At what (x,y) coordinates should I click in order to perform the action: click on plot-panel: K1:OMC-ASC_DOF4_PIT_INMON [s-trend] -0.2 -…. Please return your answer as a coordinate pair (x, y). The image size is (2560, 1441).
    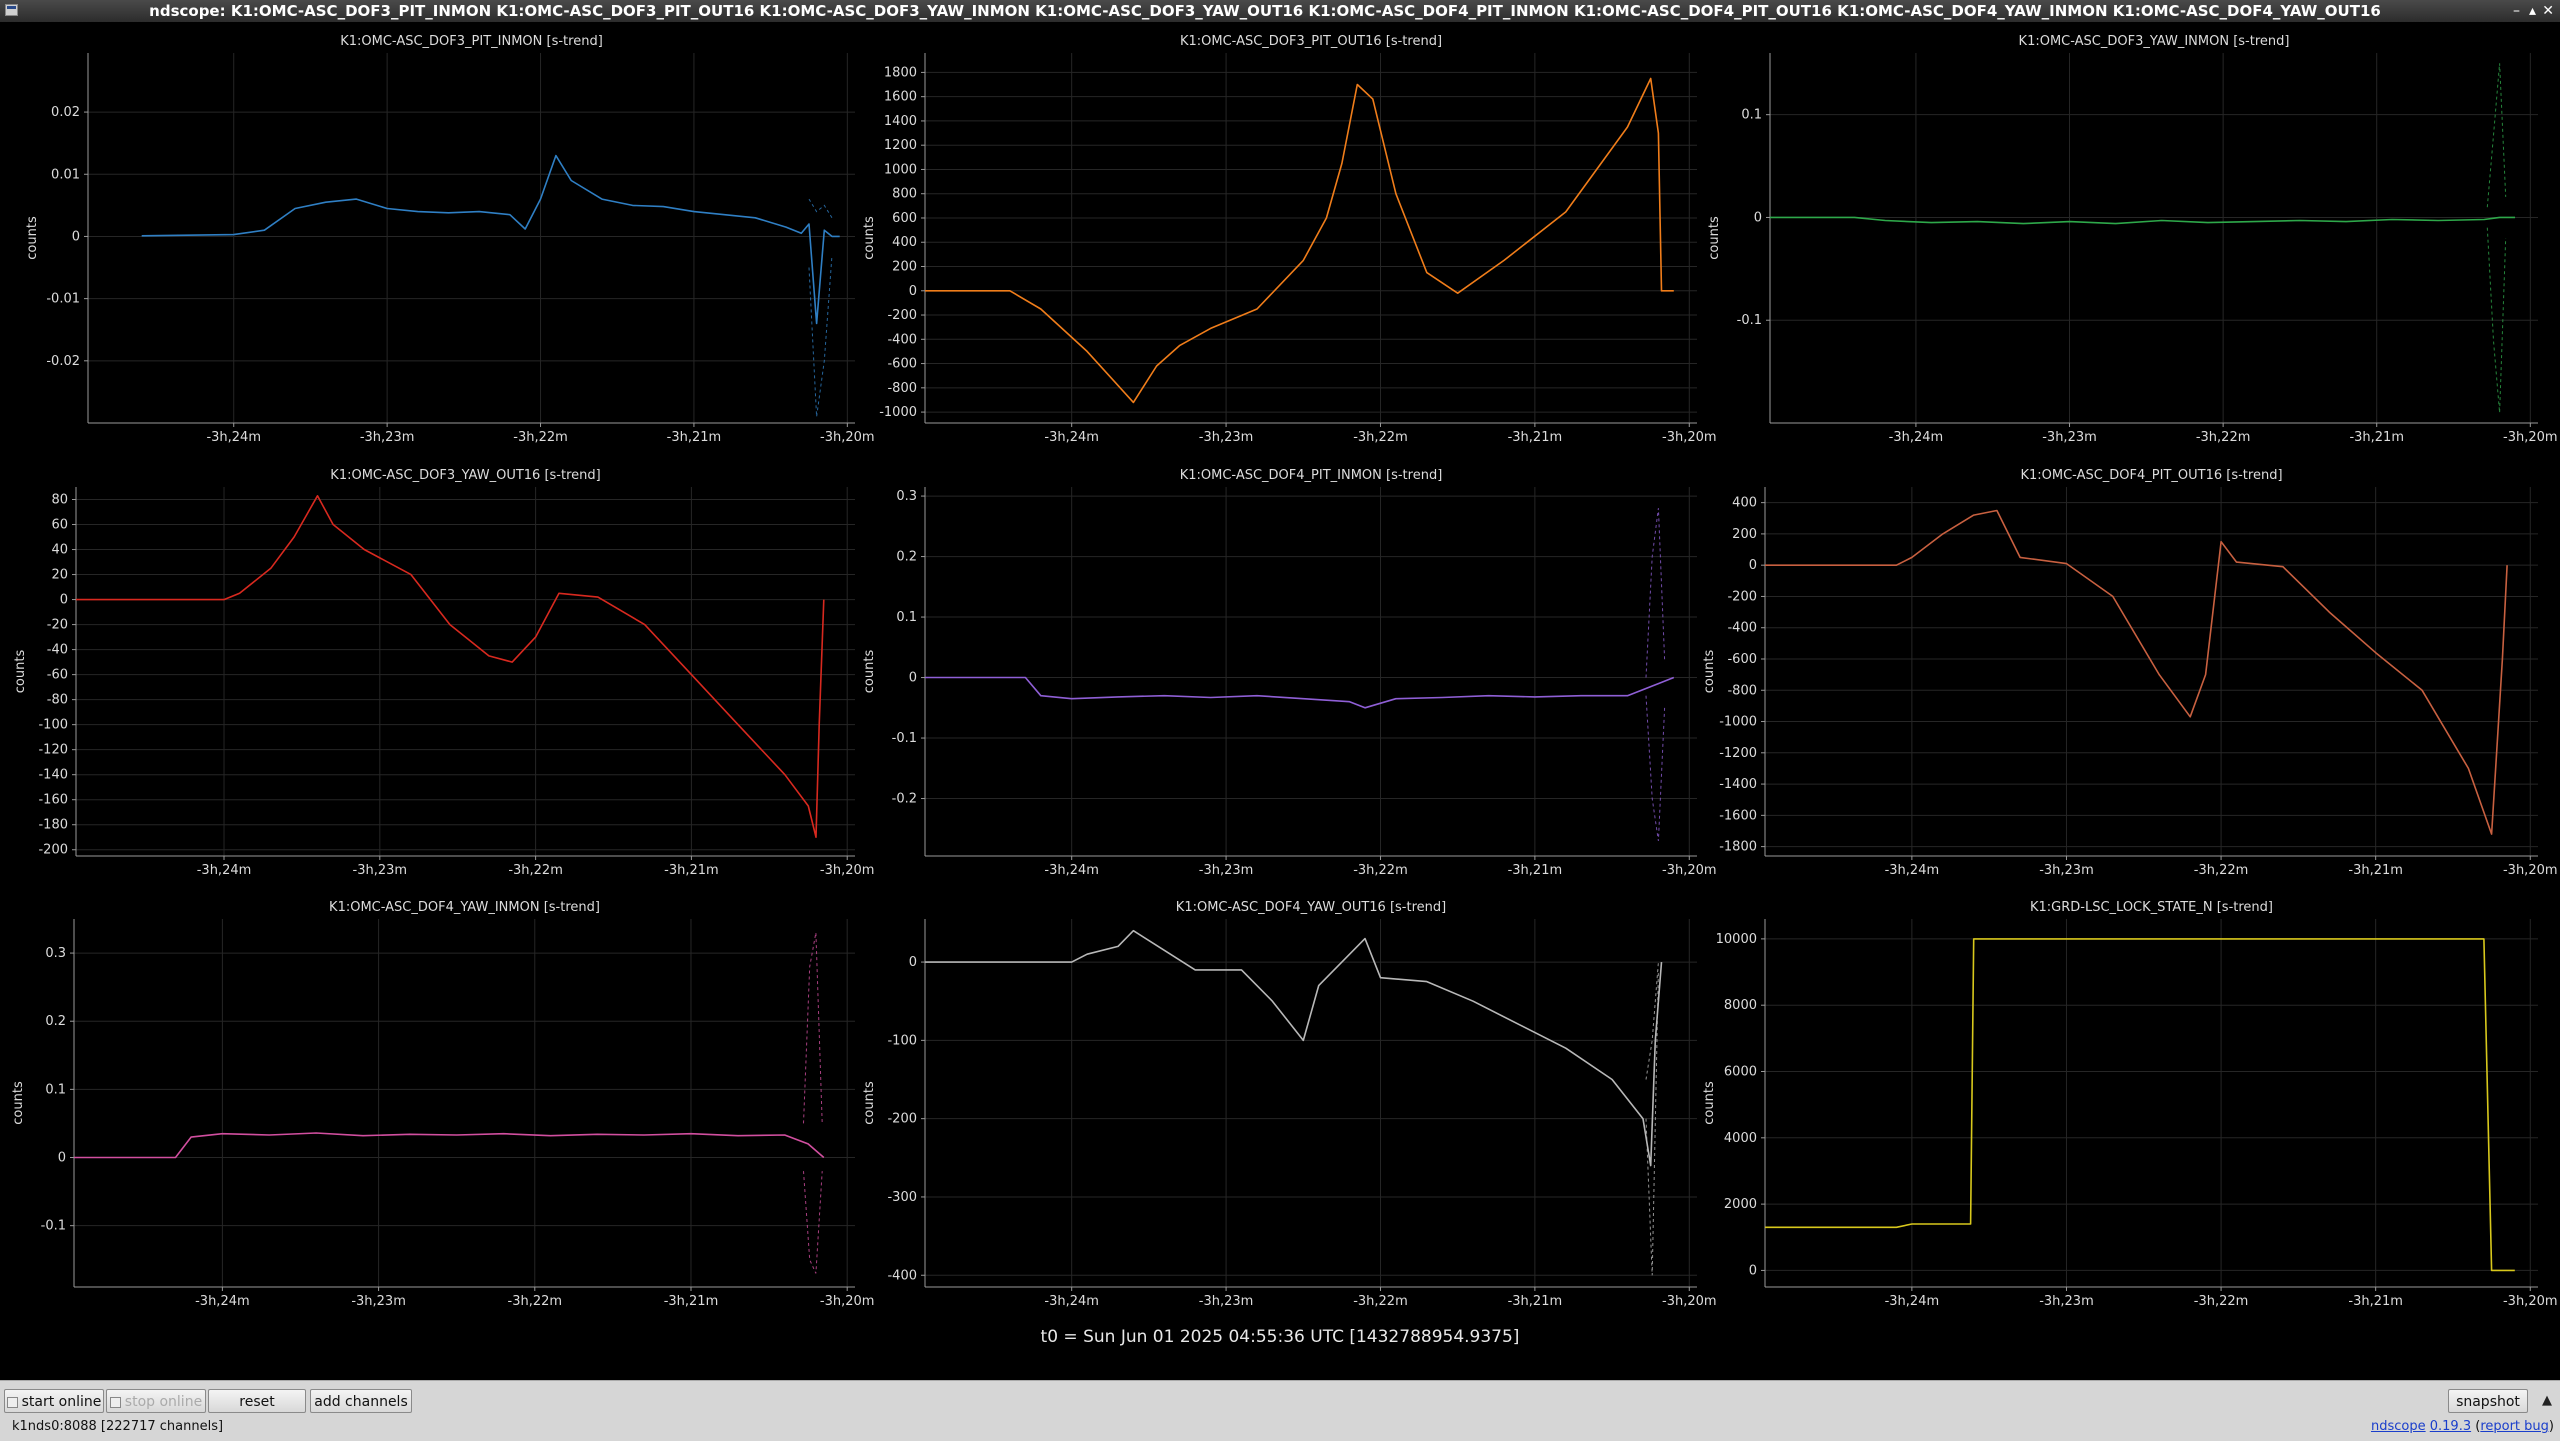
    Looking at the image, I should click on (1289, 673).